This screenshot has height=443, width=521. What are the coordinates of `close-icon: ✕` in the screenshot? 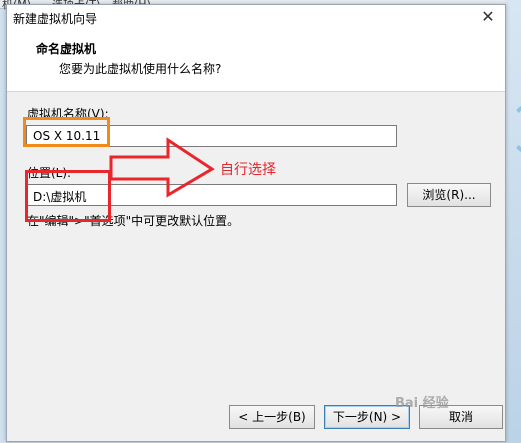 It's located at (488, 17).